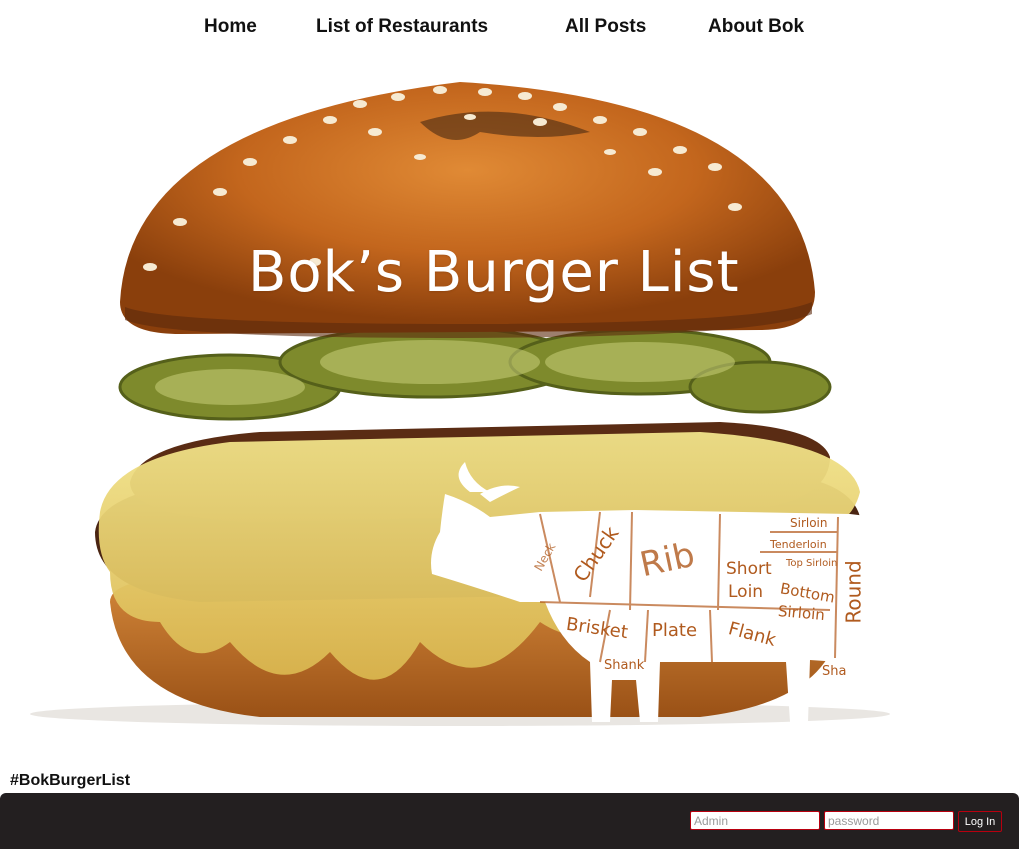  Describe the element at coordinates (230, 27) in the screenshot. I see `nav-home-link: Home` at that location.